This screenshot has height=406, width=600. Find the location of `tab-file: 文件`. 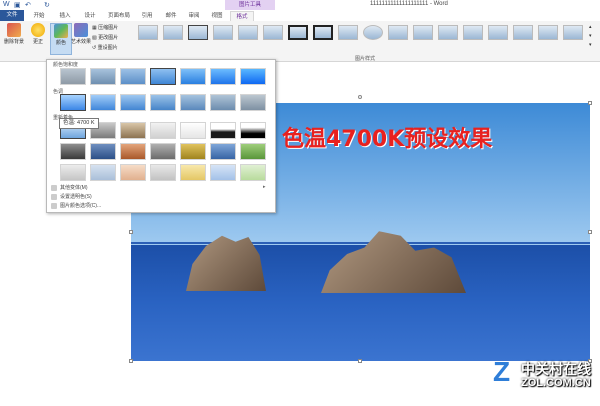

tab-file: 文件 is located at coordinates (12, 15).